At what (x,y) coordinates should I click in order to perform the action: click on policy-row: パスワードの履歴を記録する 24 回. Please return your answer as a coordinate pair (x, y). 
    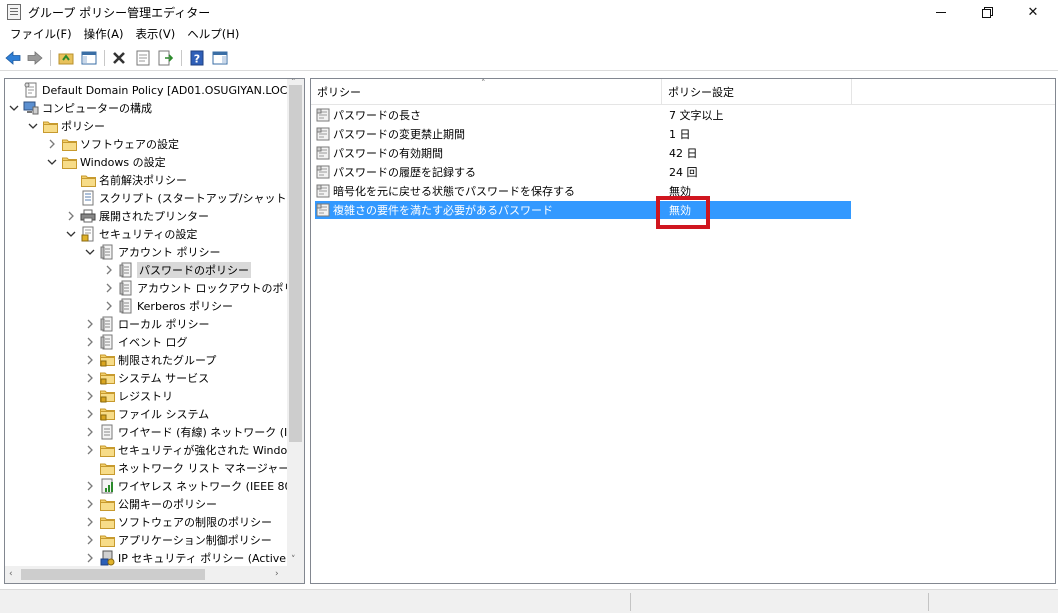
    Looking at the image, I should click on (583, 172).